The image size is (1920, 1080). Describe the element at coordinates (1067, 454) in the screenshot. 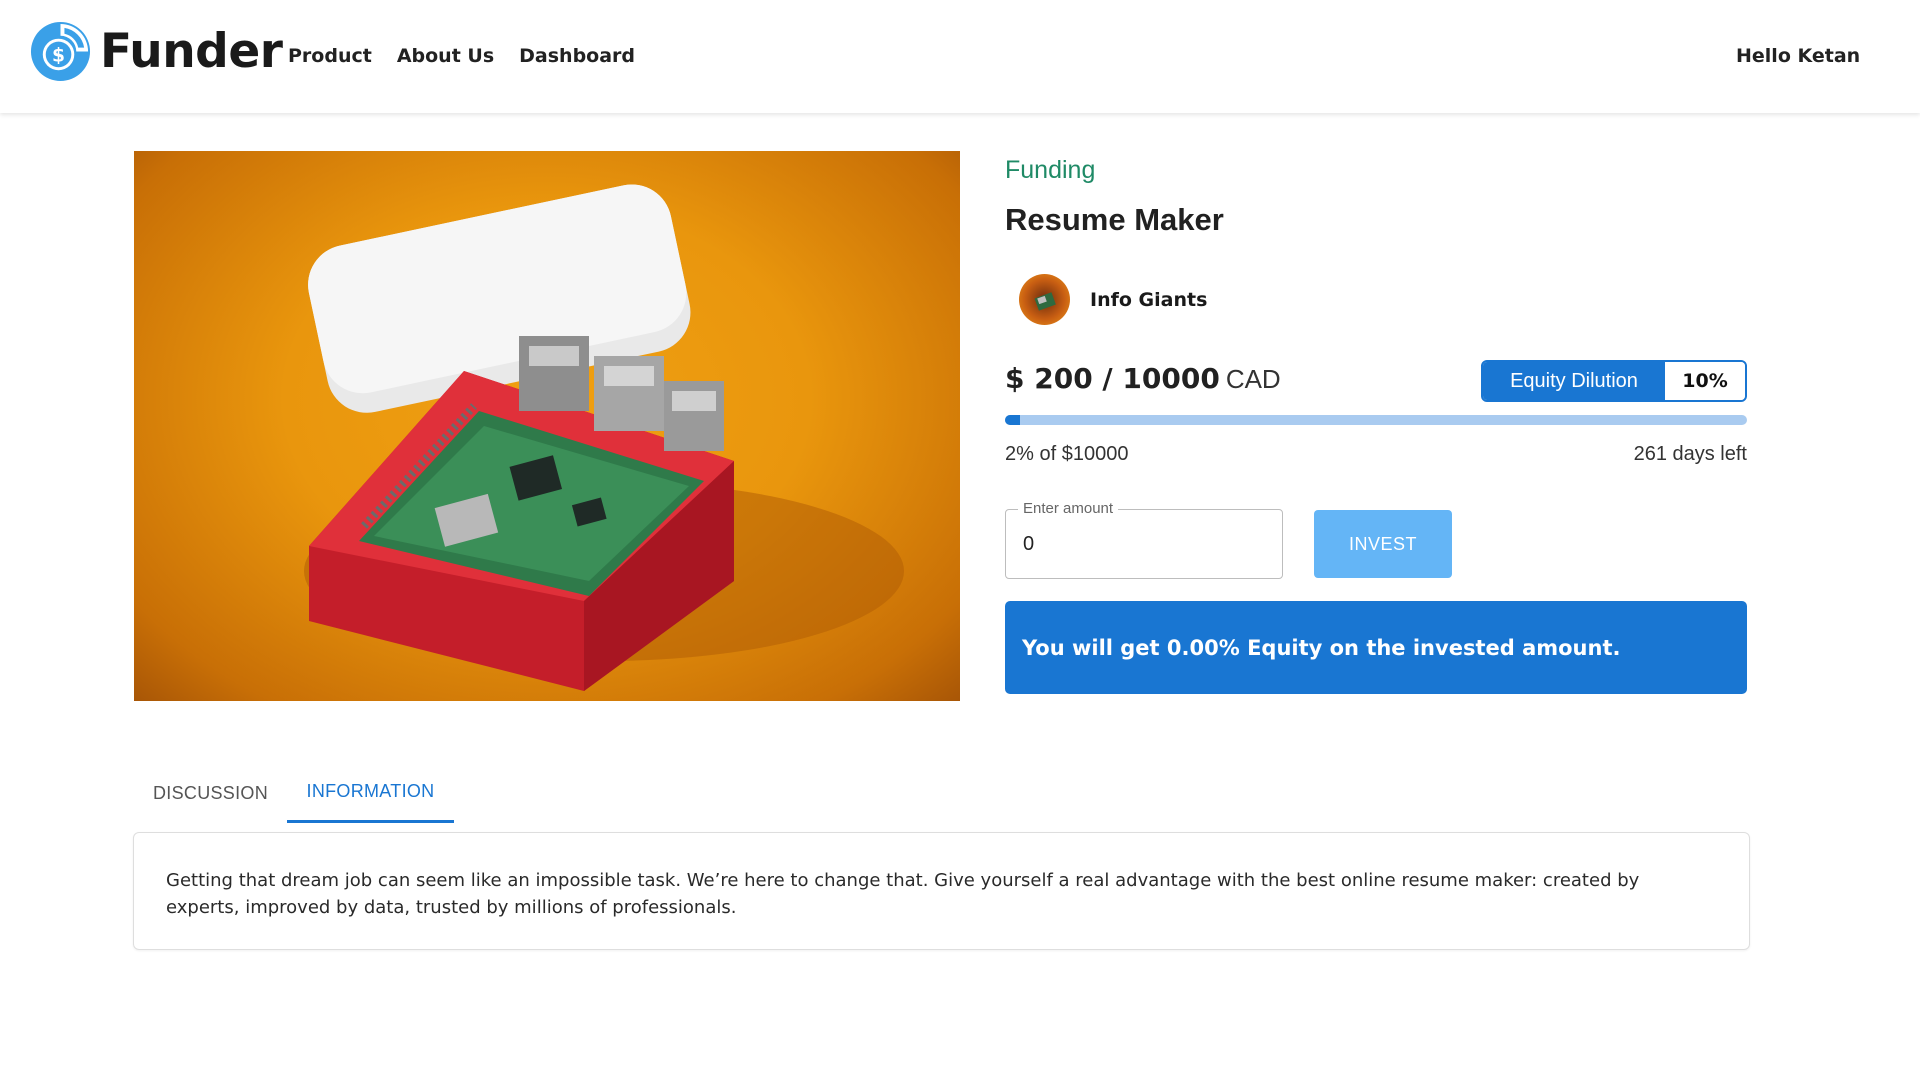

I see `progress-text: 2% of $10000` at that location.